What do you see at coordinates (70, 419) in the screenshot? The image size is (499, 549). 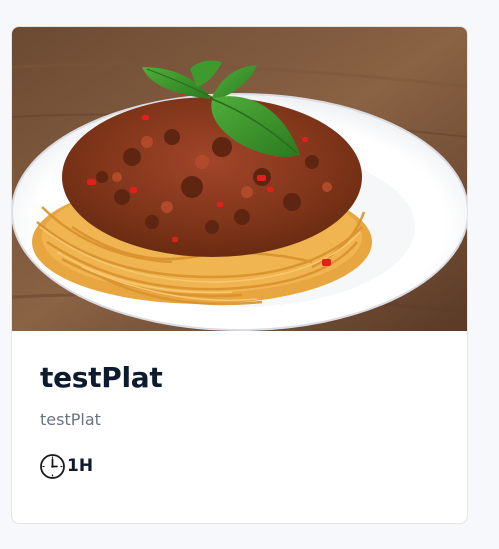 I see `recipe-description: testPlat` at bounding box center [70, 419].